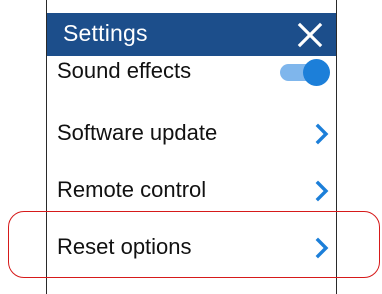 This screenshot has width=382, height=294. What do you see at coordinates (105, 33) in the screenshot?
I see `settings-title: Settings` at bounding box center [105, 33].